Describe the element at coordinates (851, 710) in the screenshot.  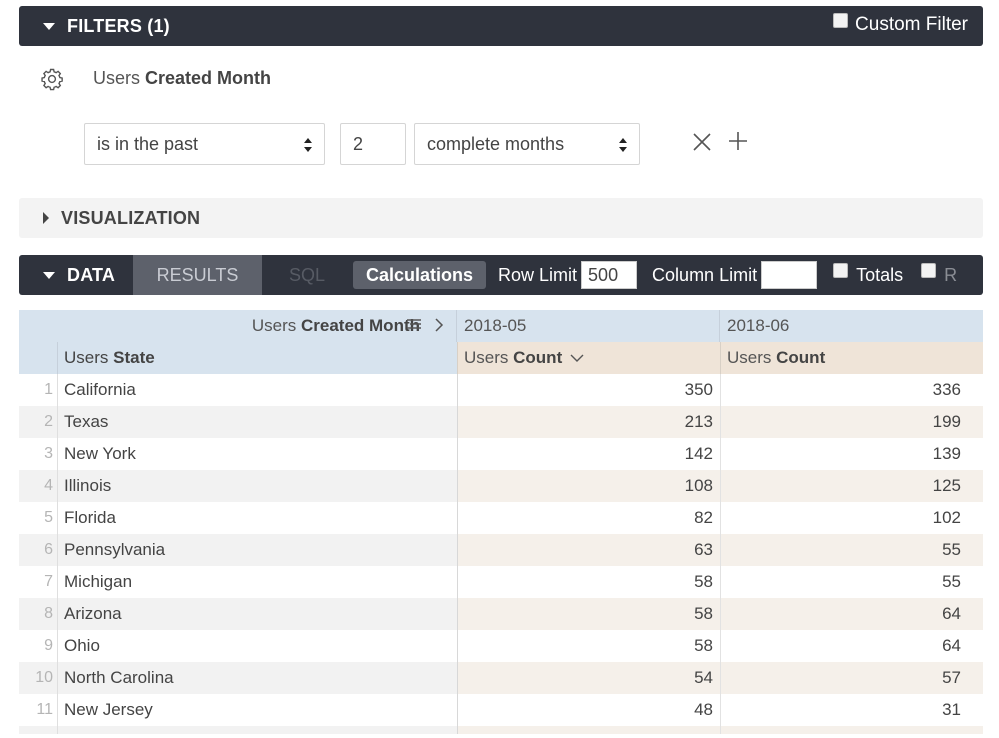
I see `count-cell: 31` at that location.